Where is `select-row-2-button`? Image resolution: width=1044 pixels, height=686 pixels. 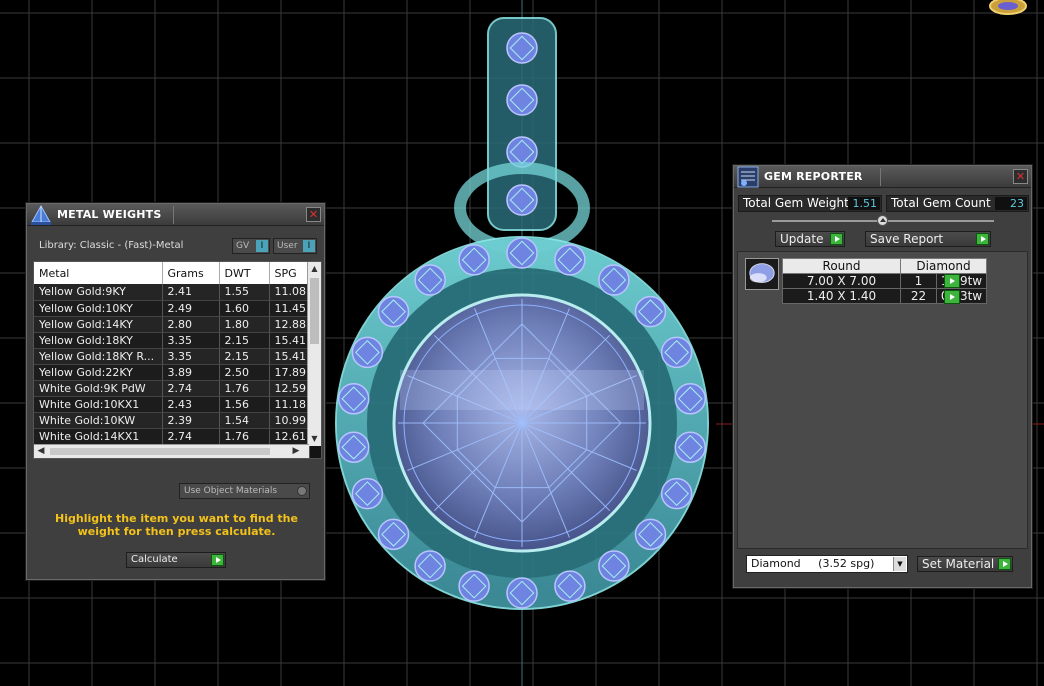
select-row-2-button is located at coordinates (952, 297).